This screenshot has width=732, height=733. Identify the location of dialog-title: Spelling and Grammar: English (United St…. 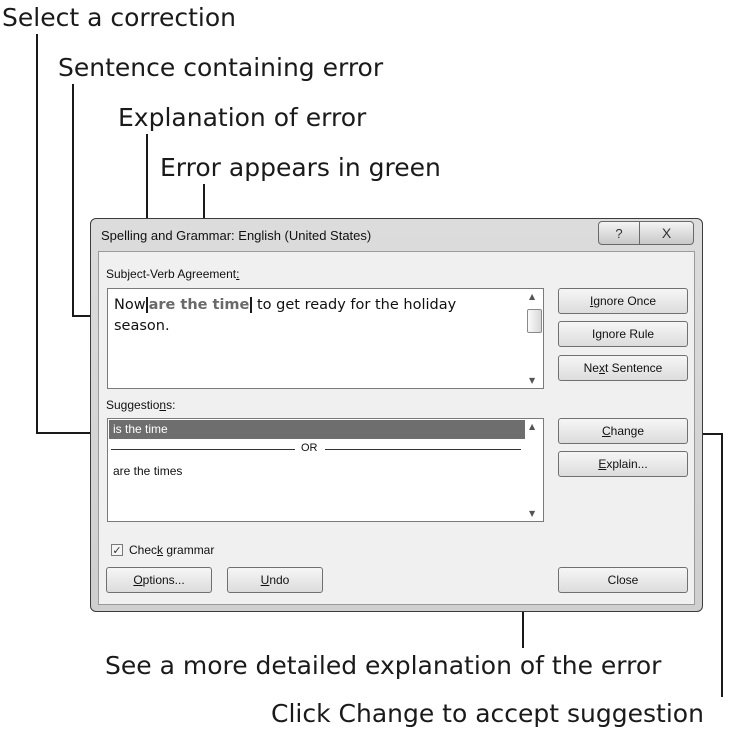
(236, 235).